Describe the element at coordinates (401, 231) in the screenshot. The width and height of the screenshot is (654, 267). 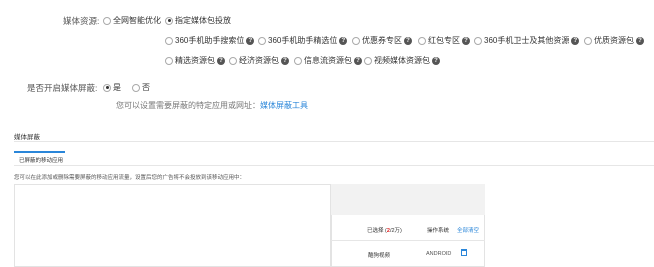
I see `selected-suffix: )` at that location.